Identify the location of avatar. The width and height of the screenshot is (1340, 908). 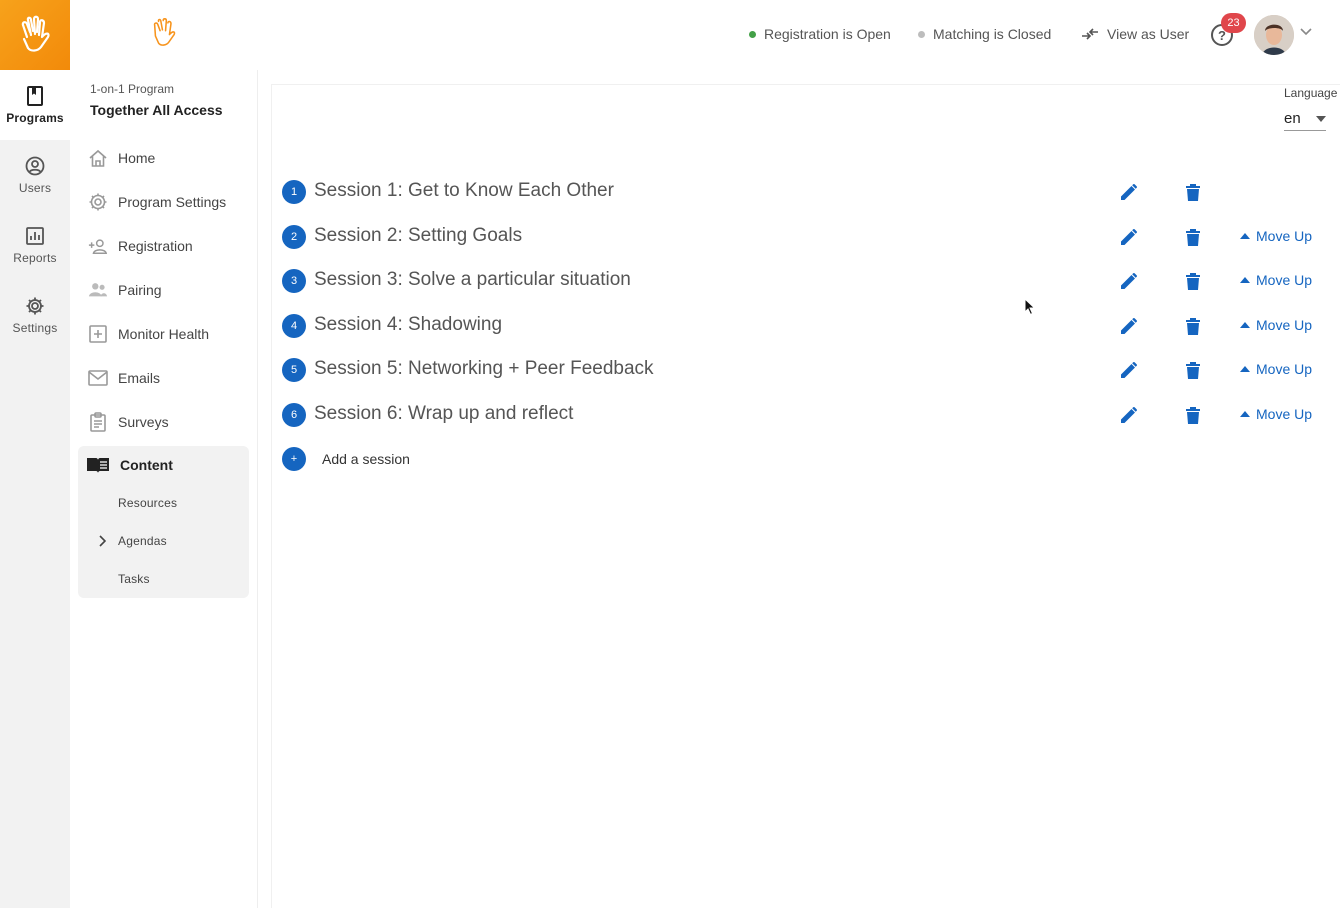
(1274, 35).